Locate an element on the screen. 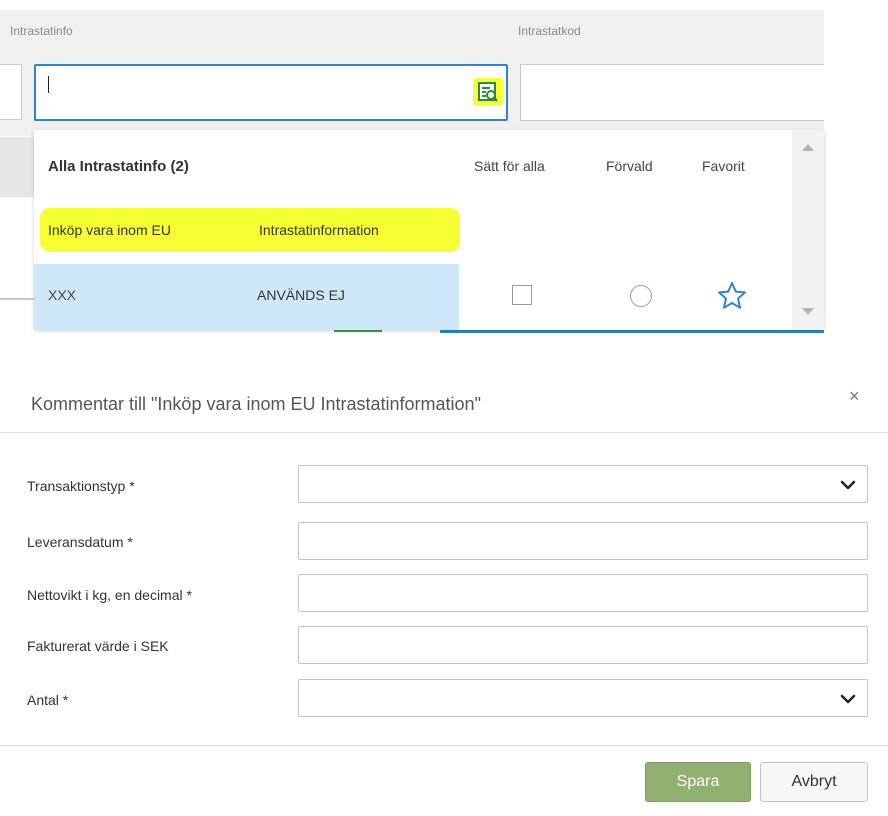 The image size is (888, 816). intrastatinfo-input is located at coordinates (271, 92).